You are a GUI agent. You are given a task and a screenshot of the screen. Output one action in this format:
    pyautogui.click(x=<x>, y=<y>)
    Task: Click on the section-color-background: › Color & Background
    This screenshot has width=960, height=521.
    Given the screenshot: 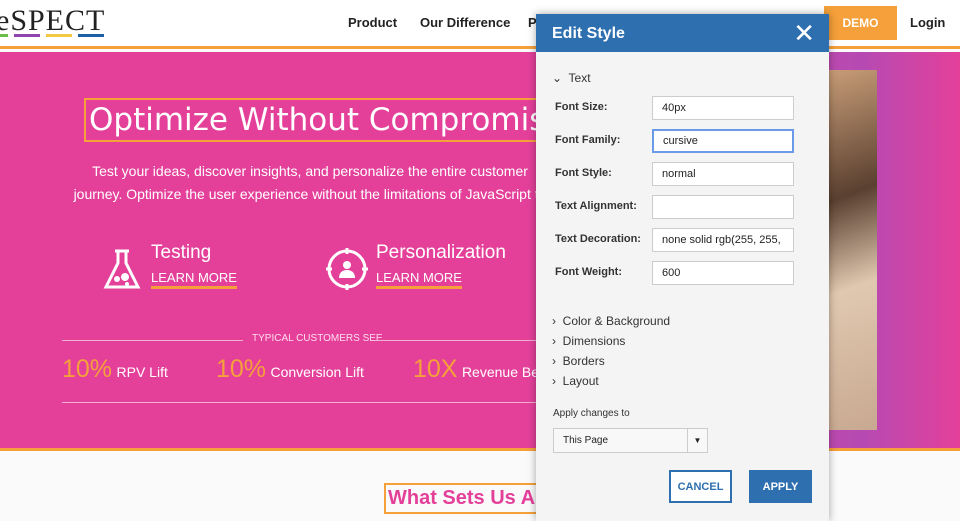 What is the action you would take?
    pyautogui.click(x=611, y=321)
    